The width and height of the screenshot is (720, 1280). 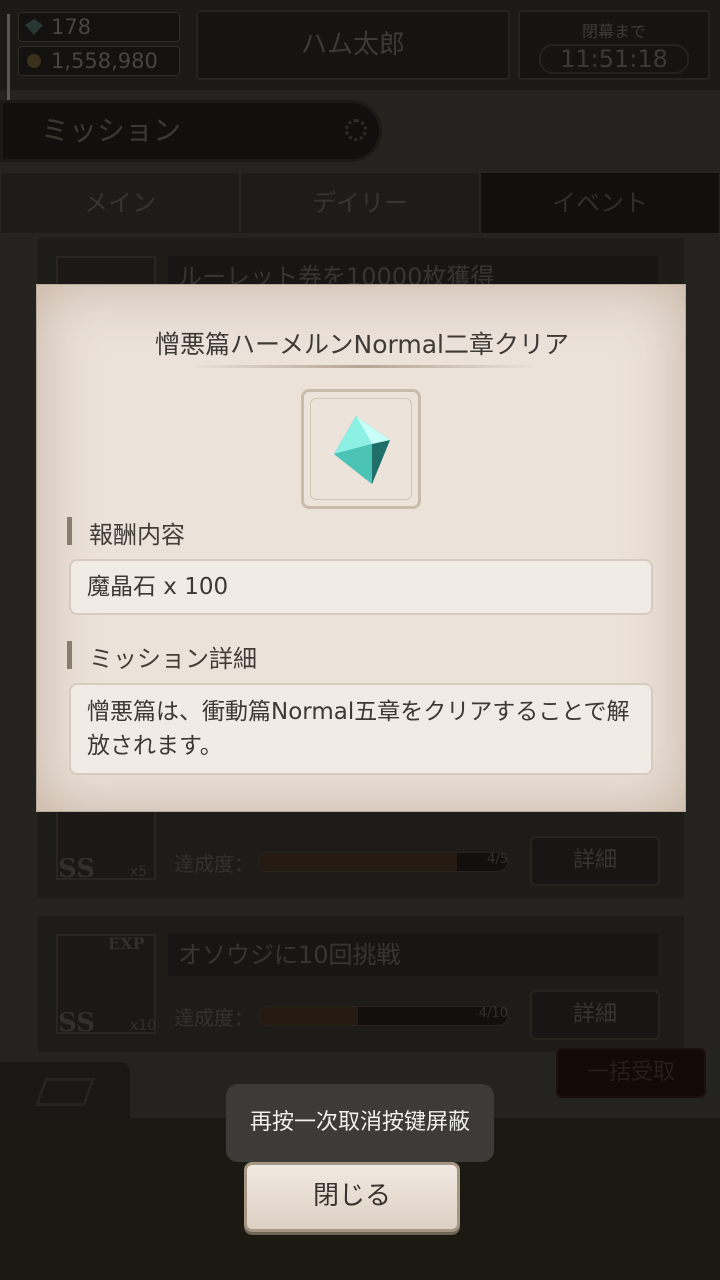 What do you see at coordinates (173, 659) in the screenshot?
I see `detail-section-label: ミッション詳細` at bounding box center [173, 659].